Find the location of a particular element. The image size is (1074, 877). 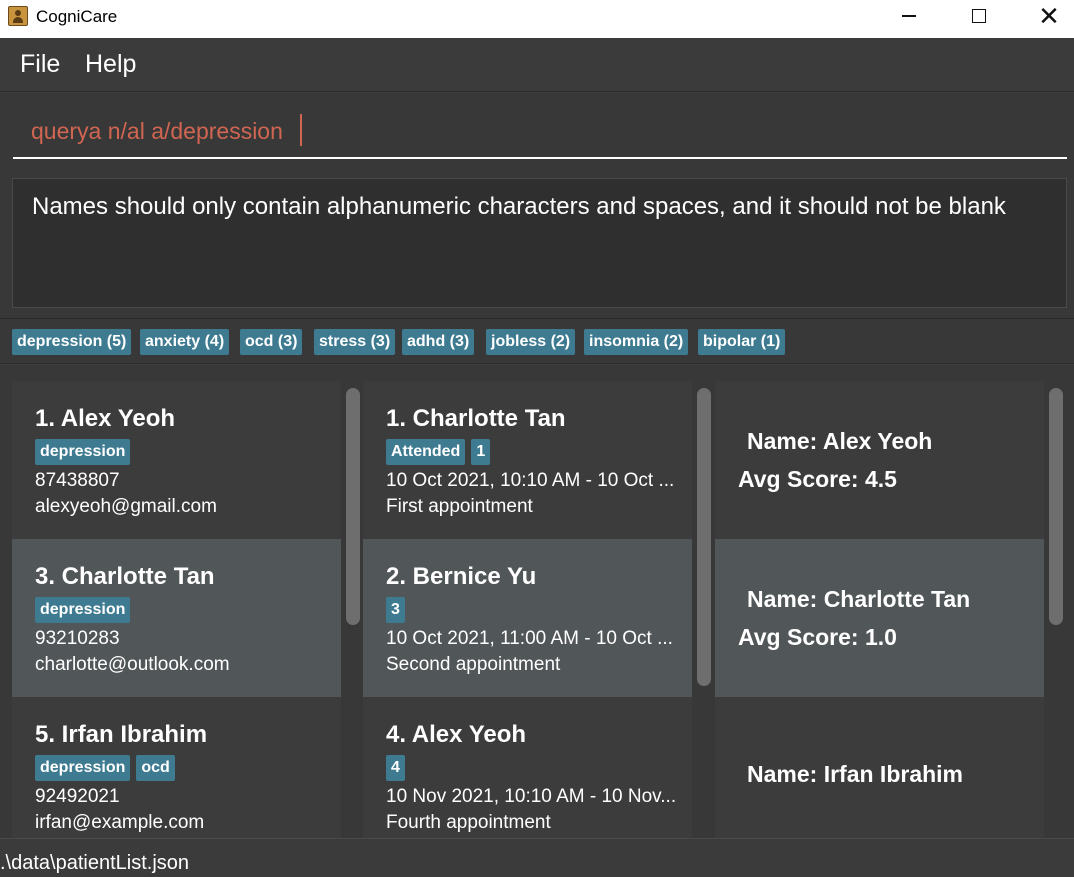

appointment-description: Fourth appointment is located at coordinates (468, 822).